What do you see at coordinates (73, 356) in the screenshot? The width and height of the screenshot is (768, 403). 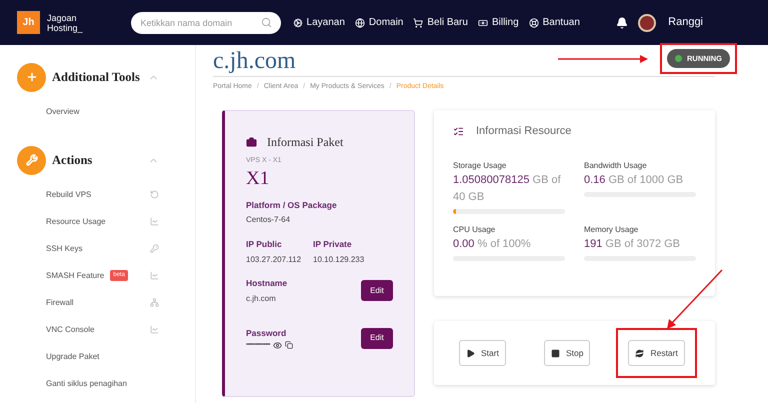 I see `sidebar-item: Upgrade Paket` at bounding box center [73, 356].